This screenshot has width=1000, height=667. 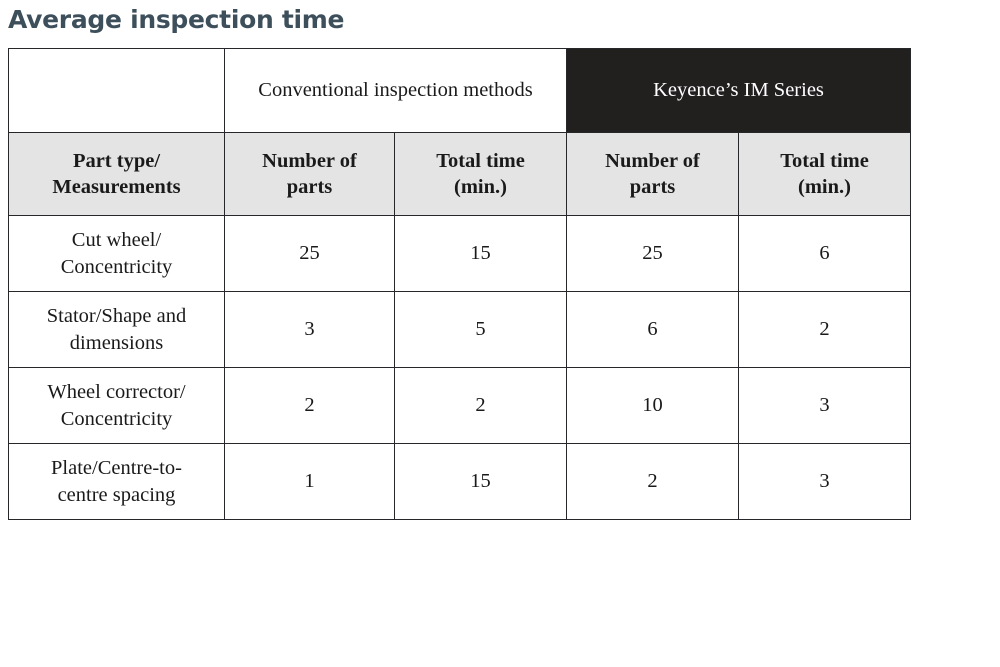 What do you see at coordinates (116, 392) in the screenshot?
I see `row-label-wheel-corrector-line1: Wheel corrector/` at bounding box center [116, 392].